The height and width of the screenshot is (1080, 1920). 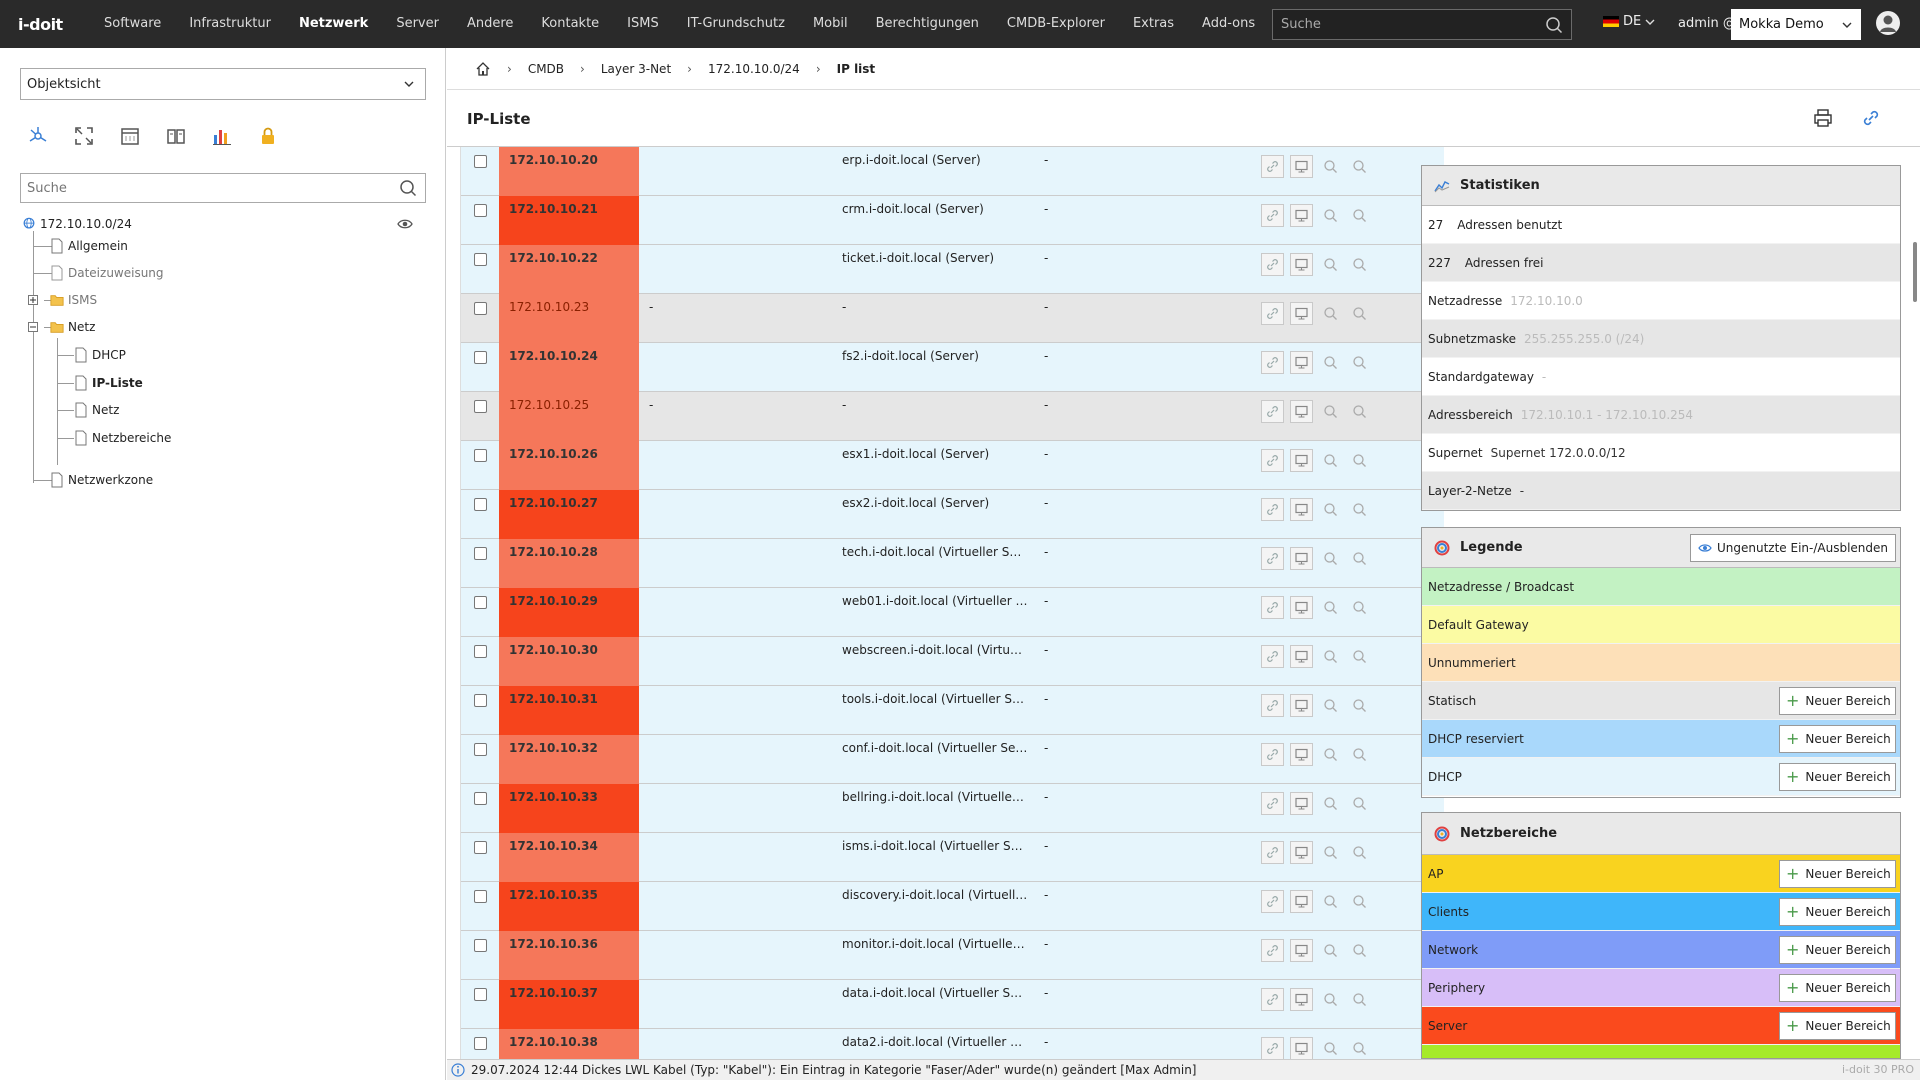 I want to click on assigned-object-cell: fs2.i-doit.local (Server), so click(x=935, y=356).